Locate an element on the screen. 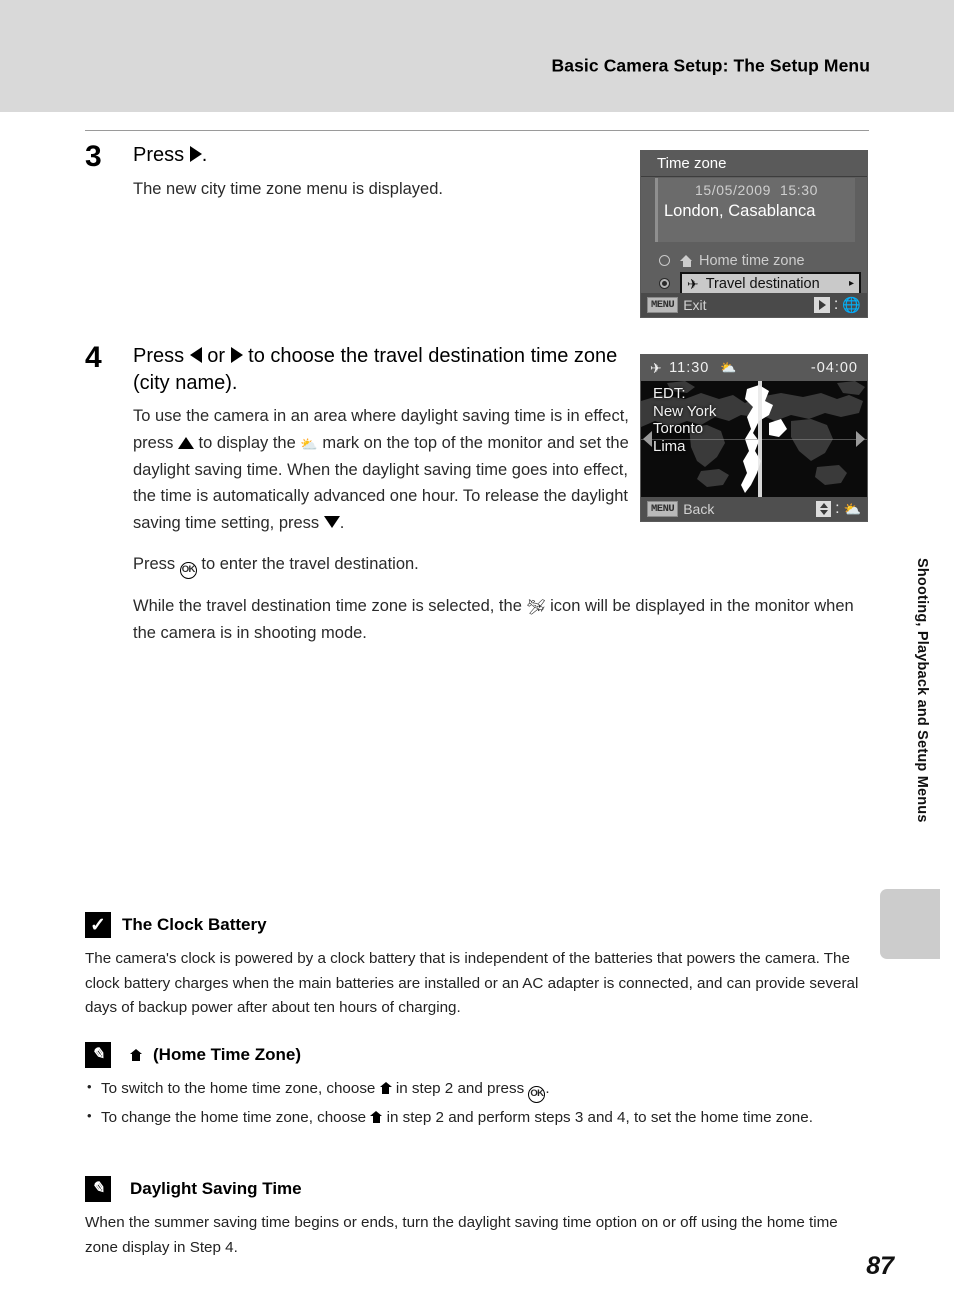  p1-b: to display the is located at coordinates (247, 442).